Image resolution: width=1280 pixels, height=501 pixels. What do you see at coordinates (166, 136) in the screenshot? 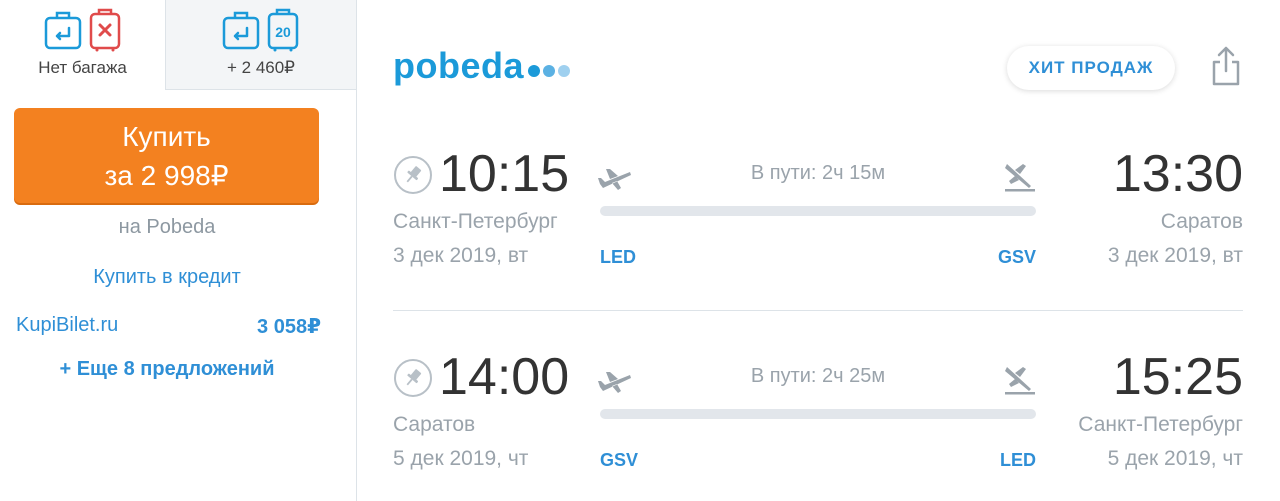
I see `buy-button-label: Купить` at bounding box center [166, 136].